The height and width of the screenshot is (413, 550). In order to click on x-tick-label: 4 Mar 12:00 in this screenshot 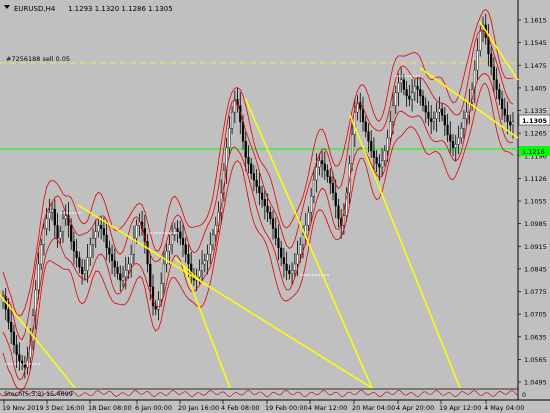, I will do `click(327, 408)`.